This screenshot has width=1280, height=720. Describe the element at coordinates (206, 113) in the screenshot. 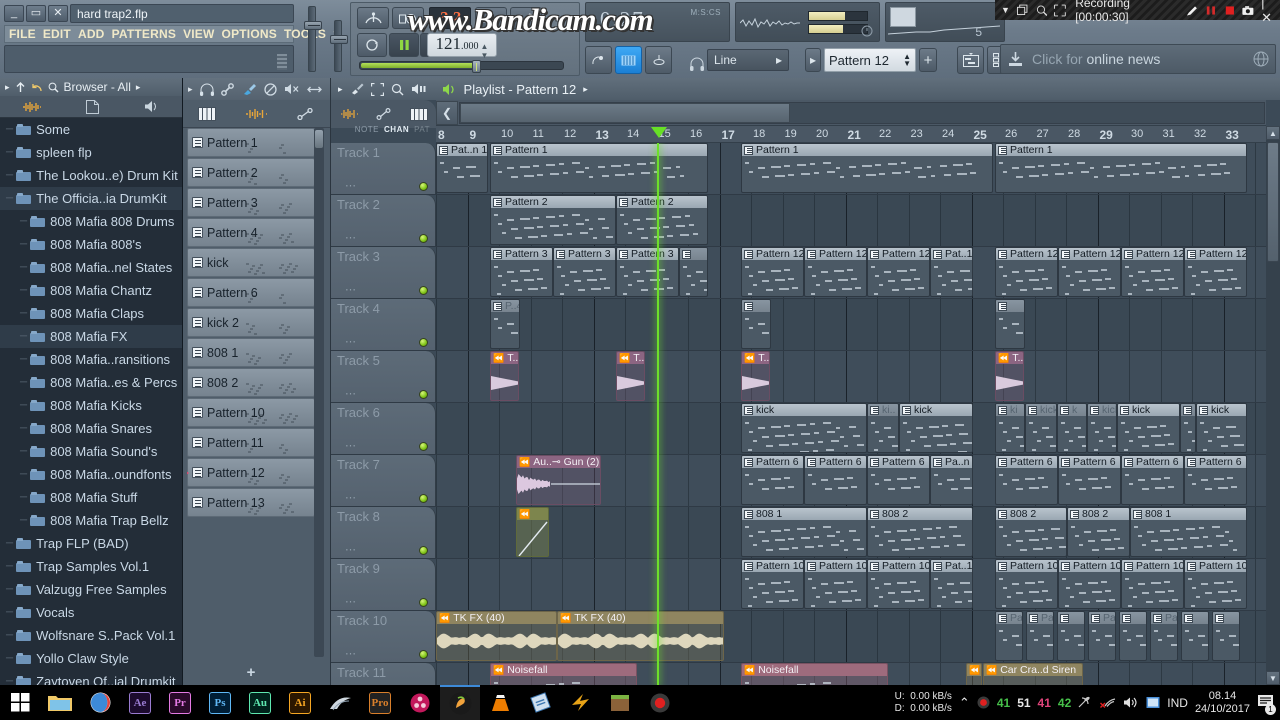

I see `step-seq-tab-icon` at that location.